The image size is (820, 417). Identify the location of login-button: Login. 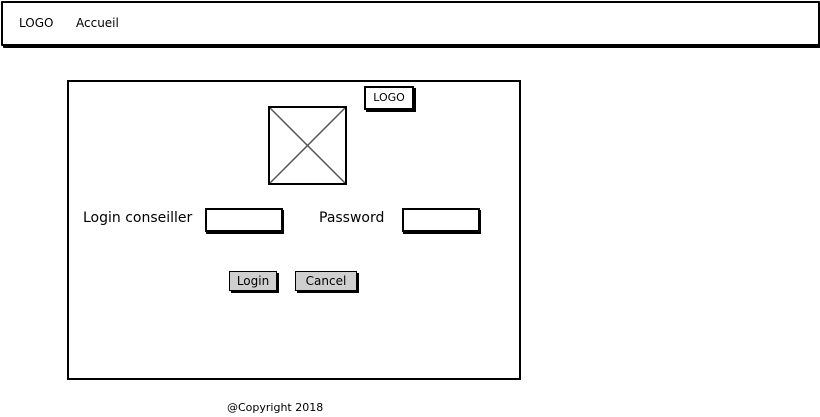
(253, 281).